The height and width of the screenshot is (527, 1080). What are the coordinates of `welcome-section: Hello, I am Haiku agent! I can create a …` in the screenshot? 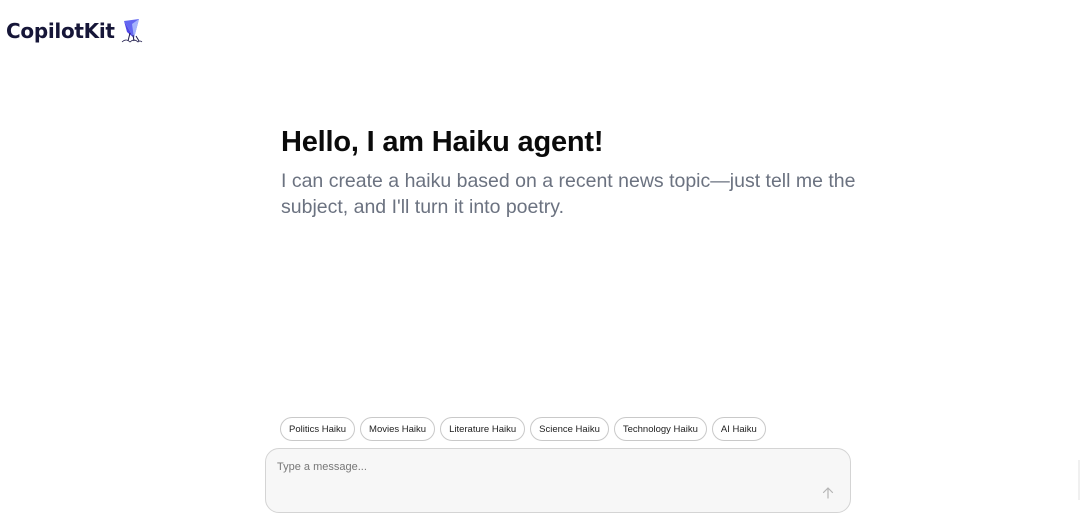 It's located at (571, 172).